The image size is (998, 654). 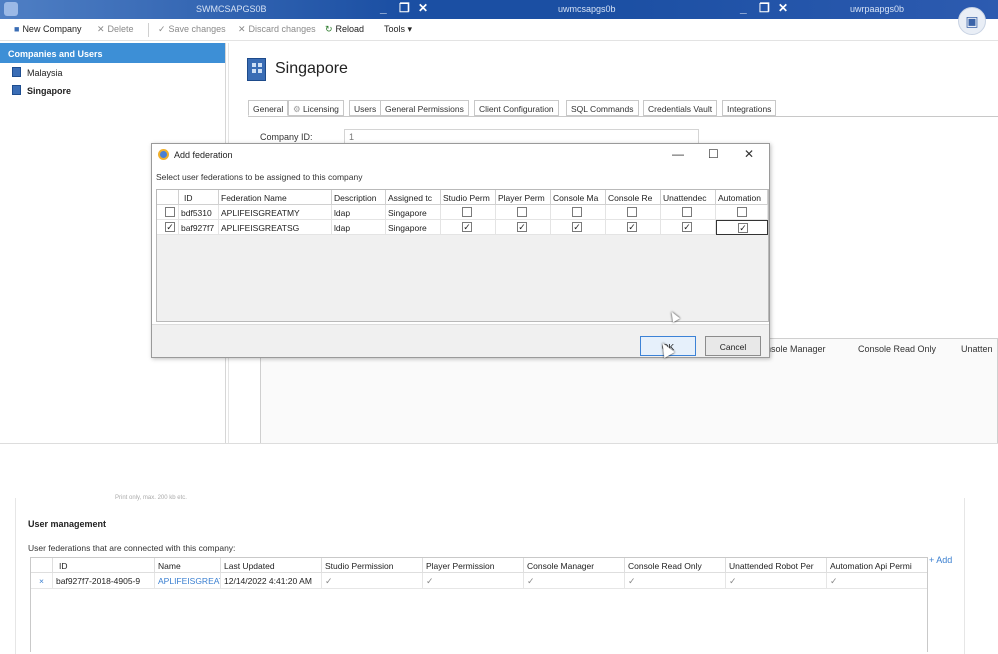 I want to click on row-select-checkbox: ✓, so click(x=170, y=227).